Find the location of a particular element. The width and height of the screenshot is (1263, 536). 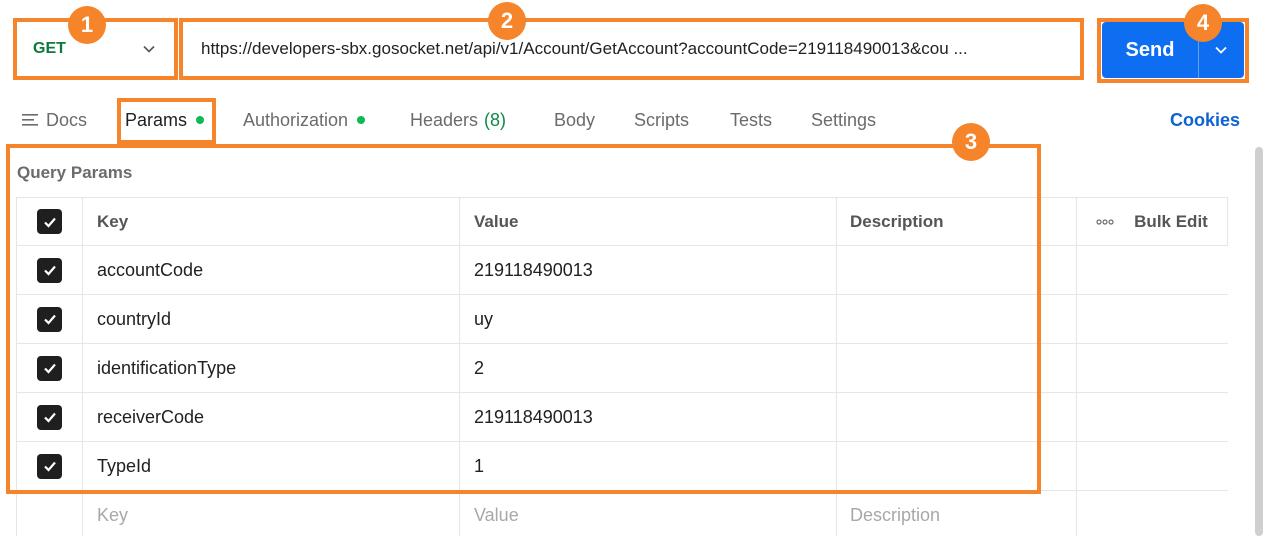

tab-authorization: Authorization is located at coordinates (304, 120).